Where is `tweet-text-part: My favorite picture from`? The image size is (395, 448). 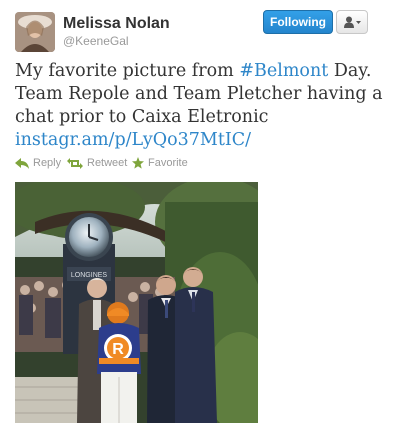
tweet-text-part: My favorite picture from is located at coordinates (127, 71).